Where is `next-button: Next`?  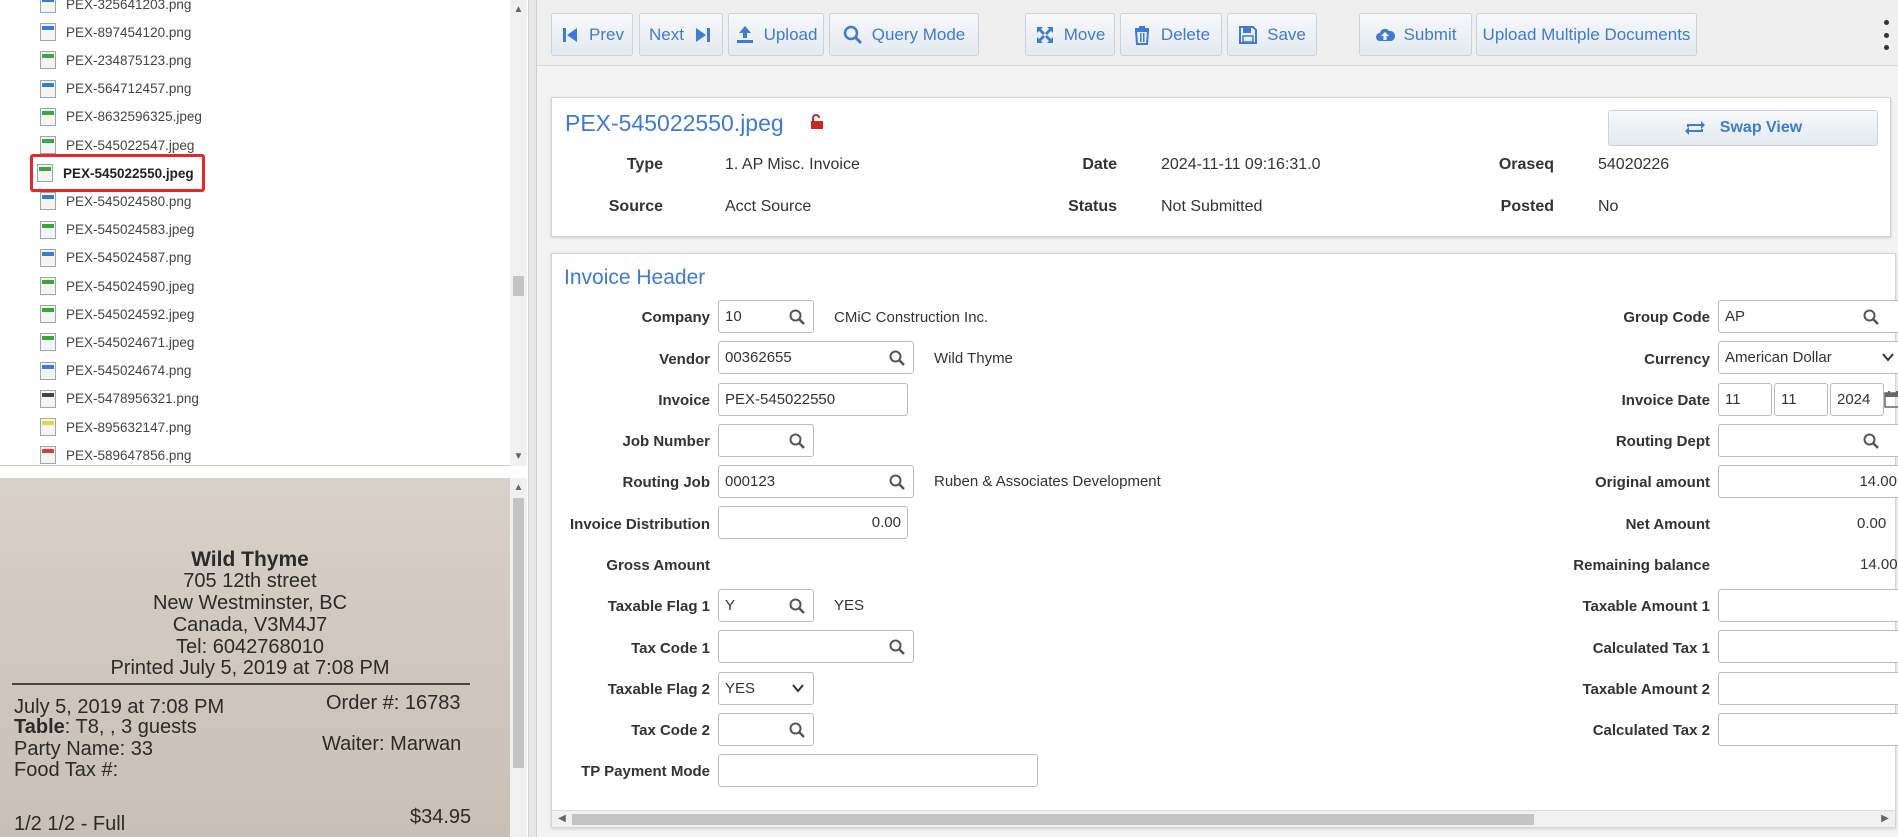 next-button: Next is located at coordinates (681, 34).